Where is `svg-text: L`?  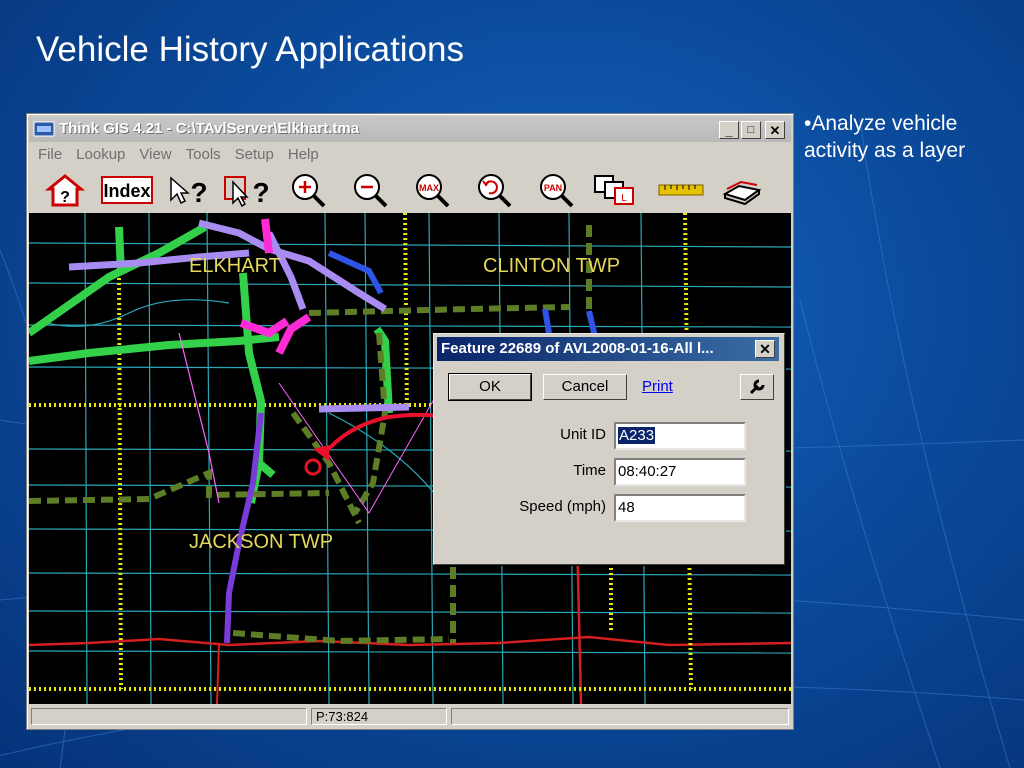 svg-text: L is located at coordinates (624, 198).